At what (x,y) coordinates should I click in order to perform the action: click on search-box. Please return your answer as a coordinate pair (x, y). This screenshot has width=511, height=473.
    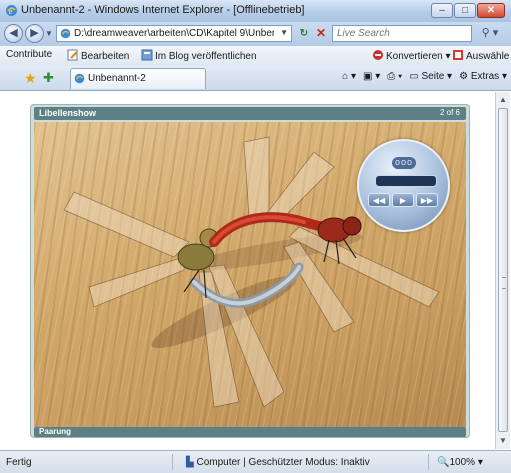
    Looking at the image, I should click on (402, 33).